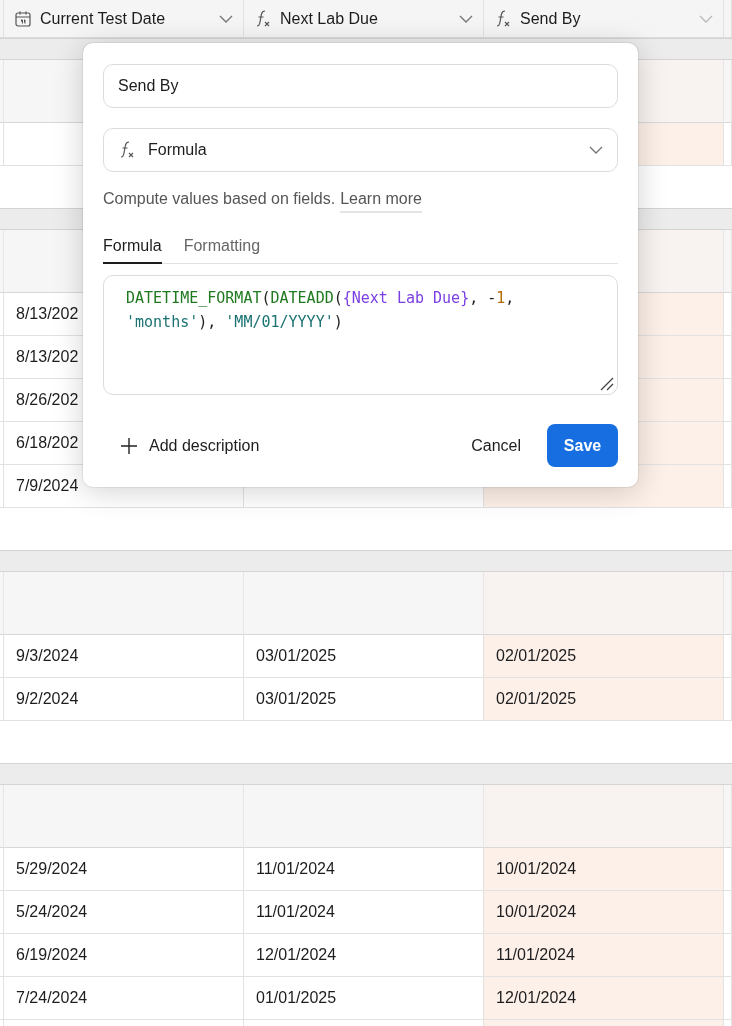 The height and width of the screenshot is (1026, 732). I want to click on editor-tab: Formula, so click(132, 247).